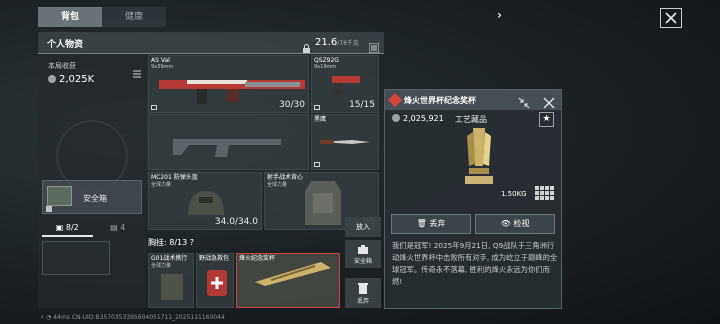 Image resolution: width=720 pixels, height=324 pixels. What do you see at coordinates (169, 258) in the screenshot?
I see `item-name: G01战术携行` at bounding box center [169, 258].